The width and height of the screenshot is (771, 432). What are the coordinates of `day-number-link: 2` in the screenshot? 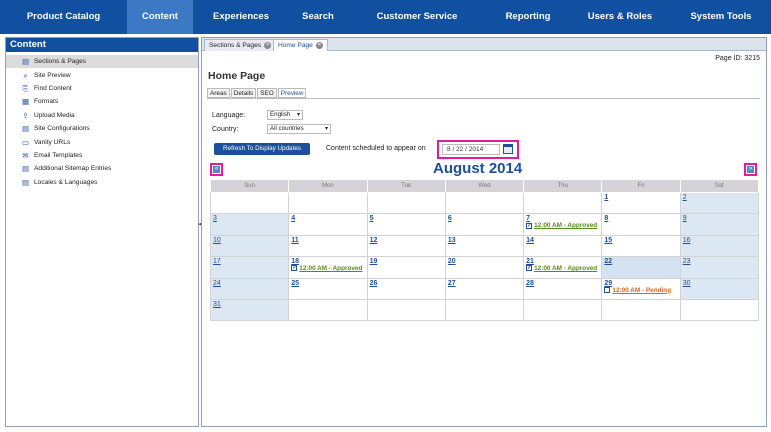 It's located at (685, 197).